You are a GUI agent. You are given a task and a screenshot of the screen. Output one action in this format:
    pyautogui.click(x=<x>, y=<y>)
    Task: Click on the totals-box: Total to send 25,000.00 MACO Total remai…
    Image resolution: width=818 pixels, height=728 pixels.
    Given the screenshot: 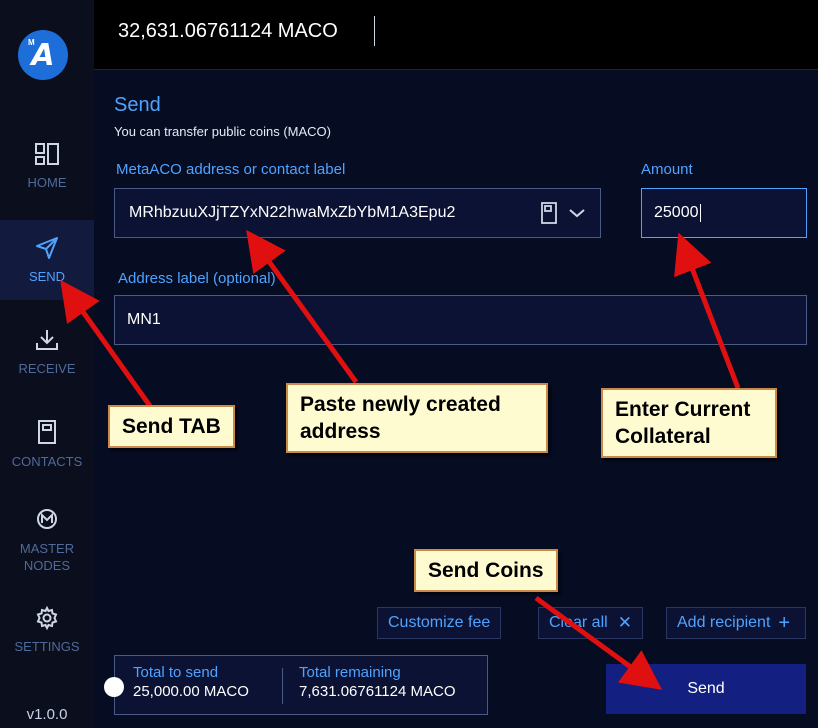 What is the action you would take?
    pyautogui.click(x=301, y=685)
    